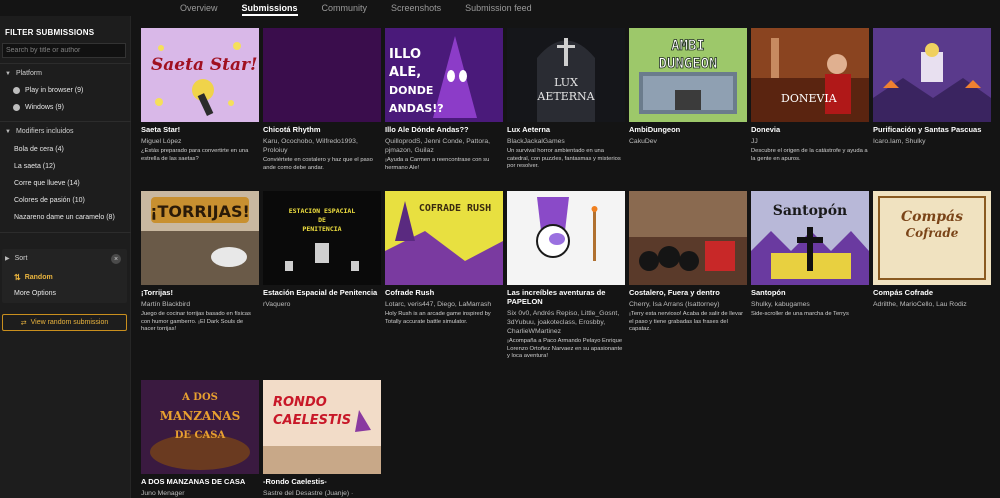 The image size is (1000, 498). I want to click on modifier-item: Nazareno dame un caramelo (8), so click(64, 217).